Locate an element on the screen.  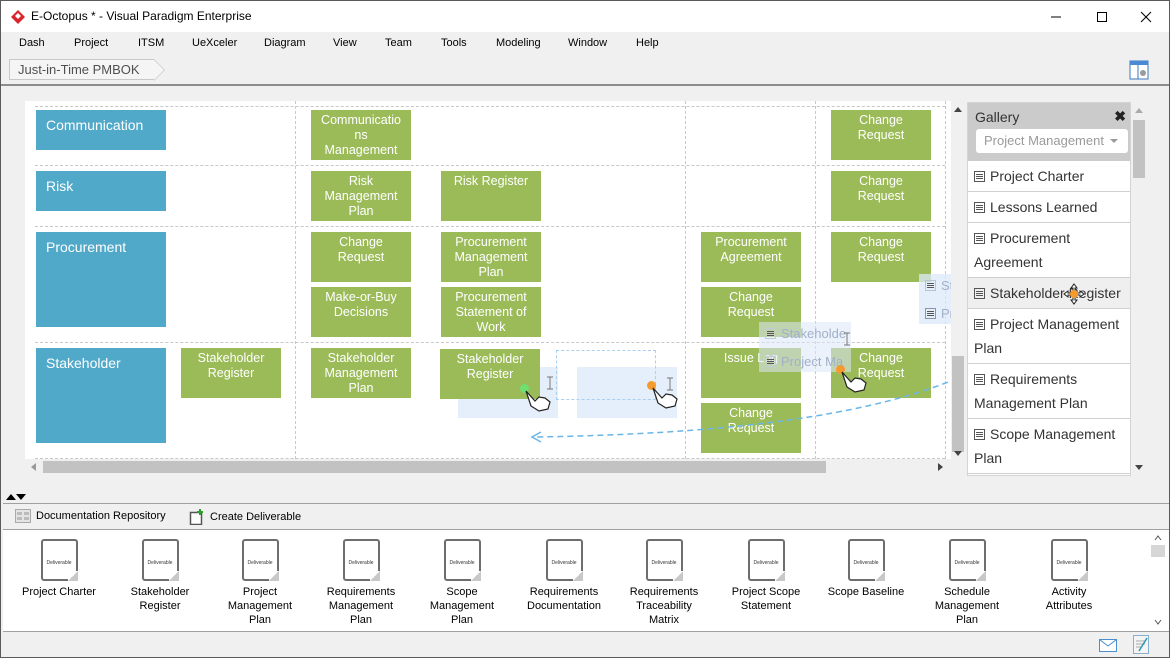
menu-project: Project is located at coordinates (91, 43).